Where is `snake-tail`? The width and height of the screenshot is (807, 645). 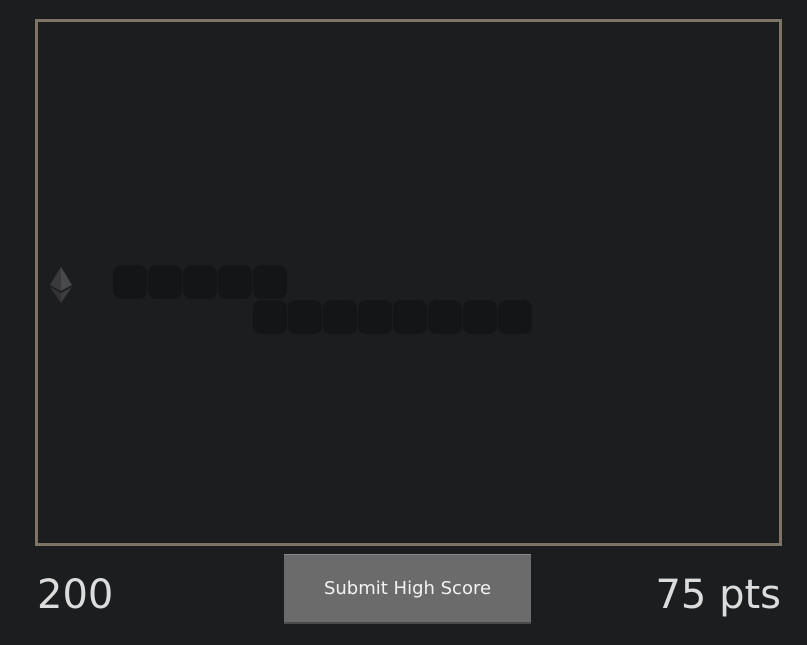
snake-tail is located at coordinates (130, 282).